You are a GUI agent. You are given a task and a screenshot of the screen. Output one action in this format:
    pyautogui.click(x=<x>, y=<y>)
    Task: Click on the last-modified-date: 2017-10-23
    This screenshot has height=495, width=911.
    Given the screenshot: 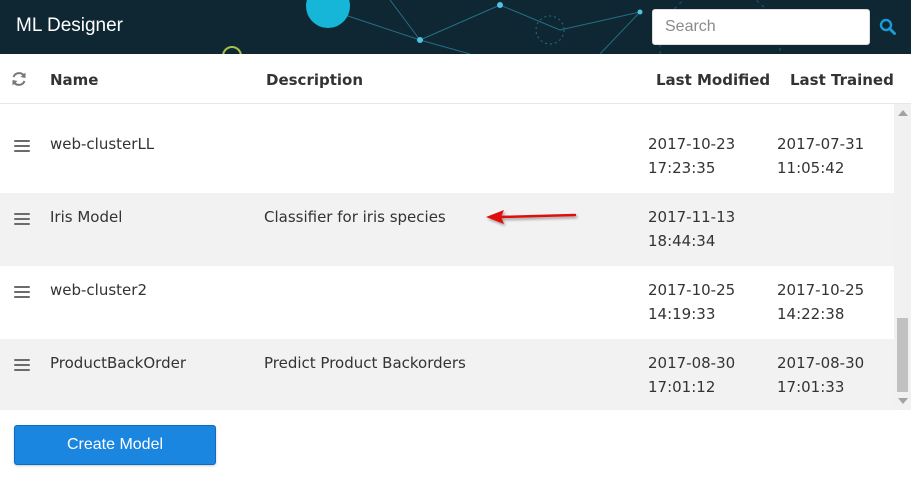 What is the action you would take?
    pyautogui.click(x=692, y=144)
    